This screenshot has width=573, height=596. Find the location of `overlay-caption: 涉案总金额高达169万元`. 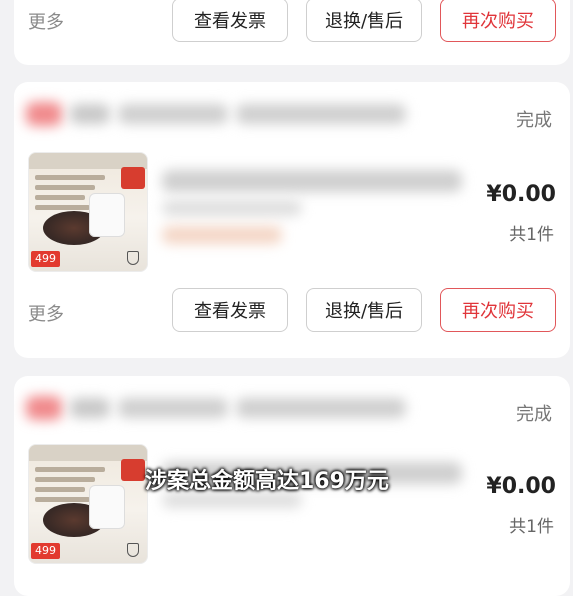

overlay-caption: 涉案总金额高达169万元 is located at coordinates (267, 481).